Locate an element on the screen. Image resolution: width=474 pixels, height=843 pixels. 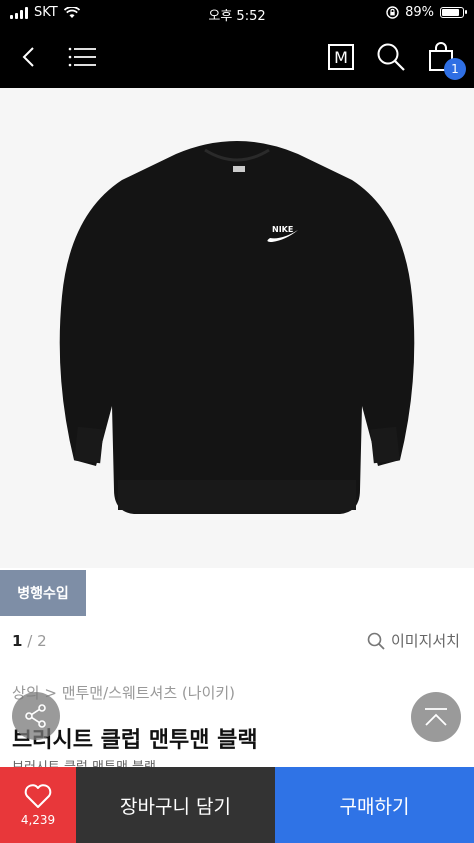
m-button: M is located at coordinates (341, 57).